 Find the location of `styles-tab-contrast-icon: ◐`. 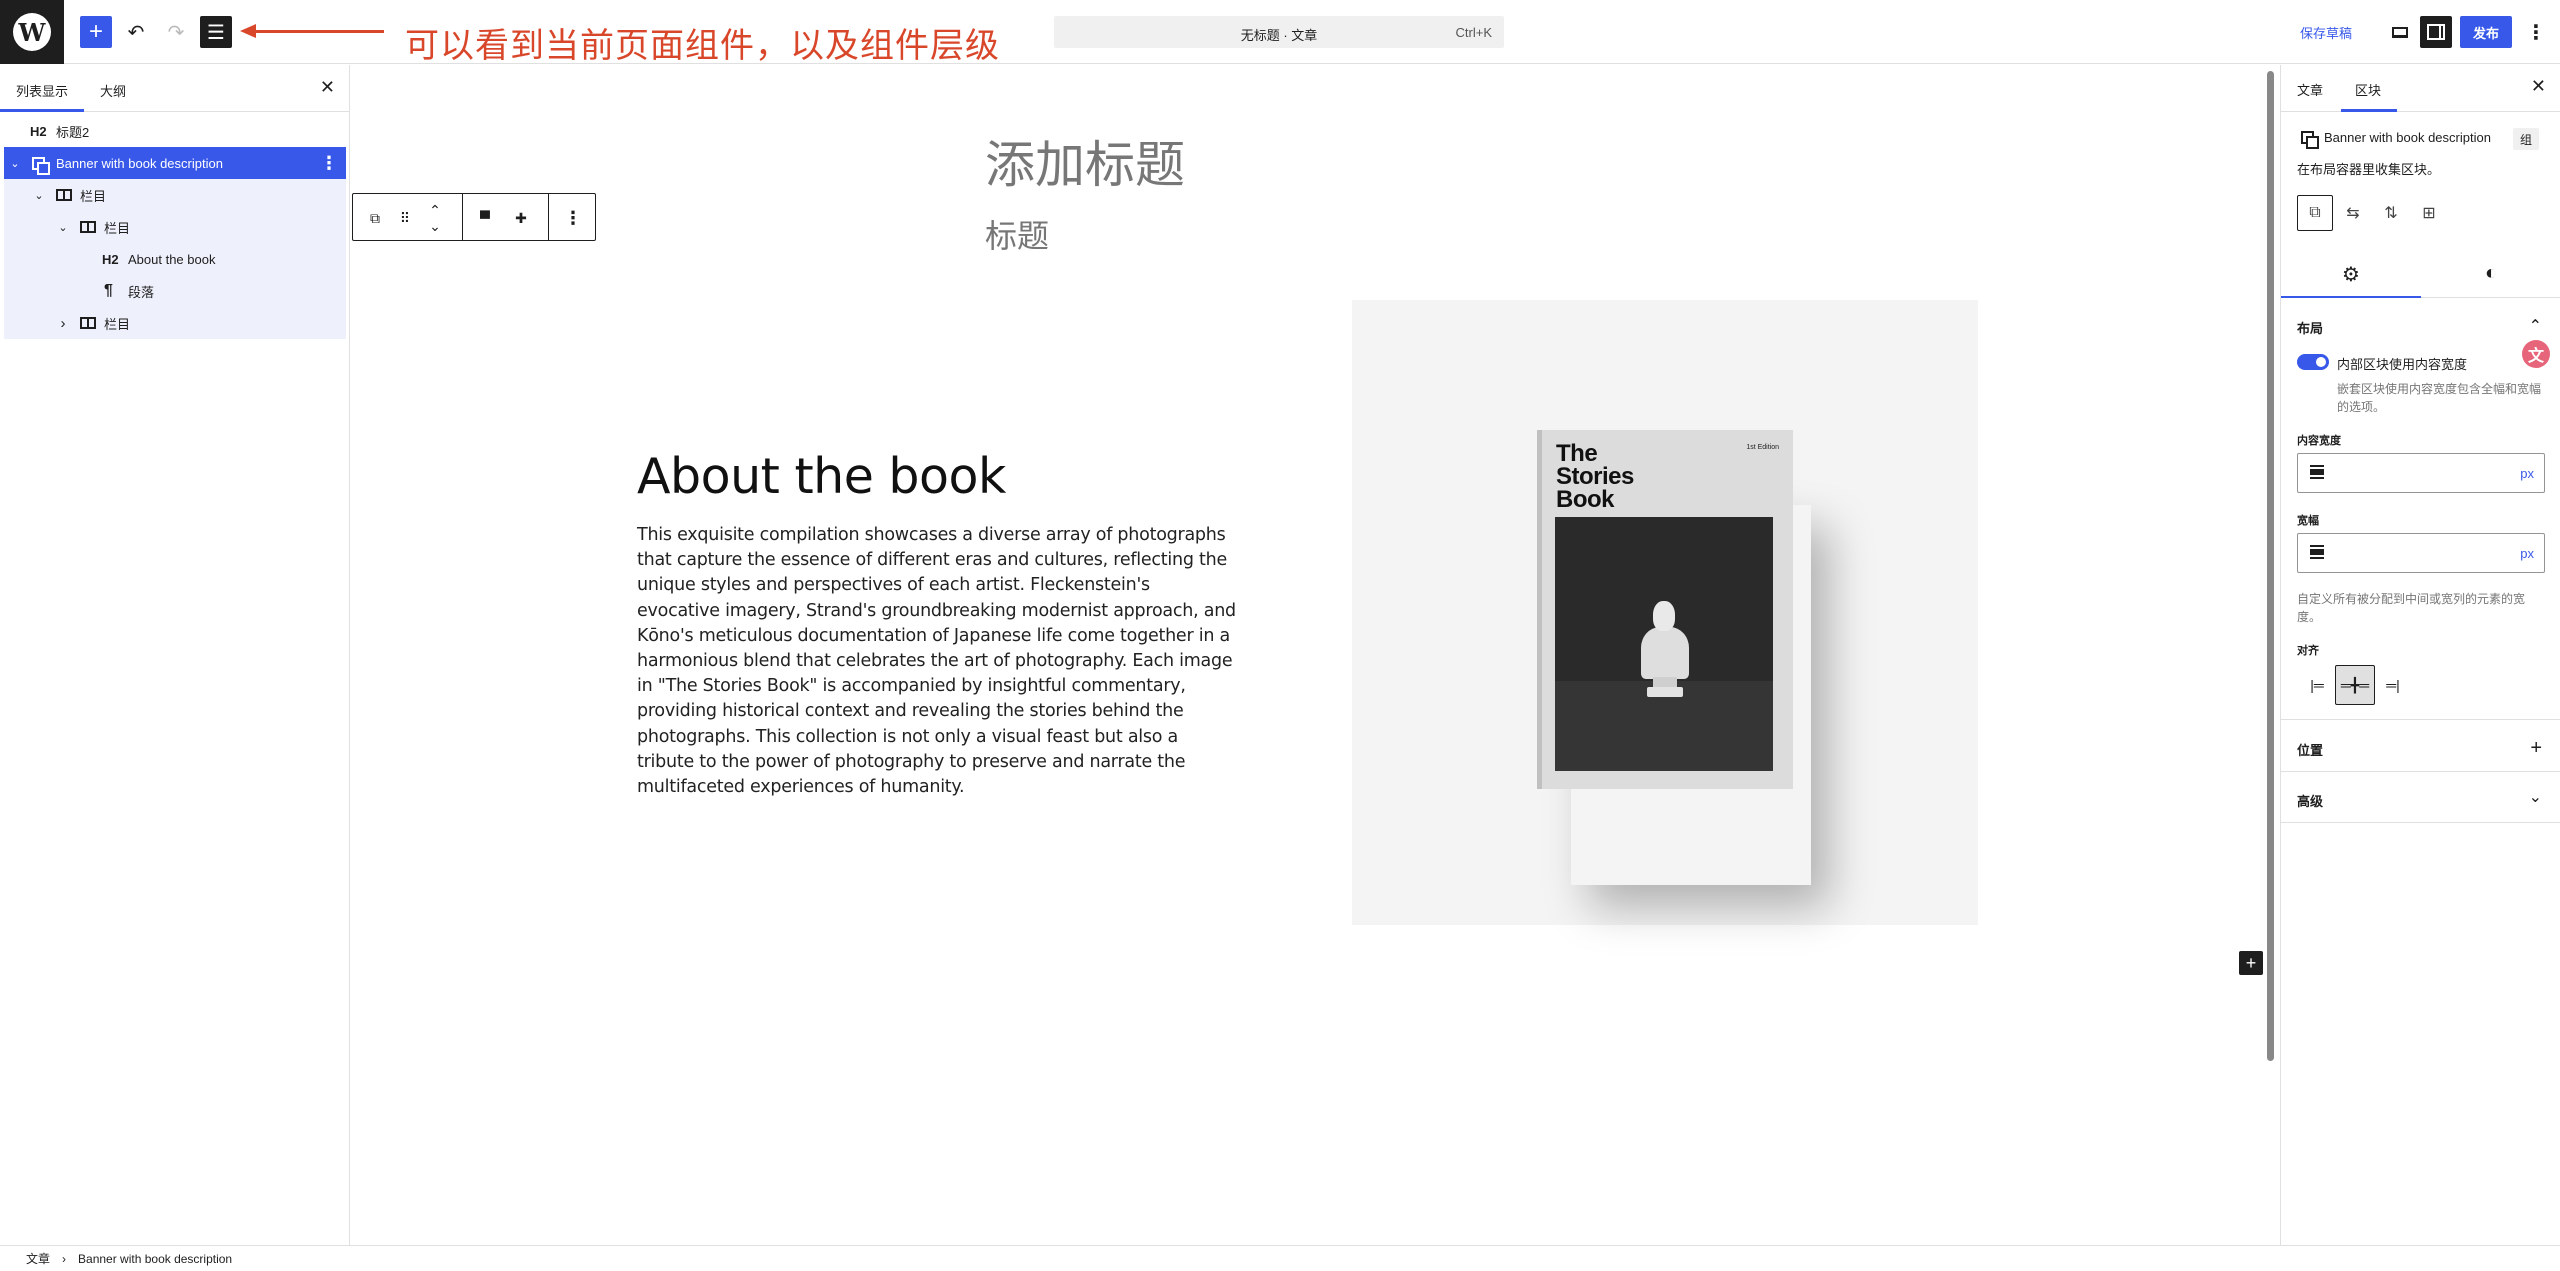

styles-tab-contrast-icon: ◐ is located at coordinates (2490, 273).